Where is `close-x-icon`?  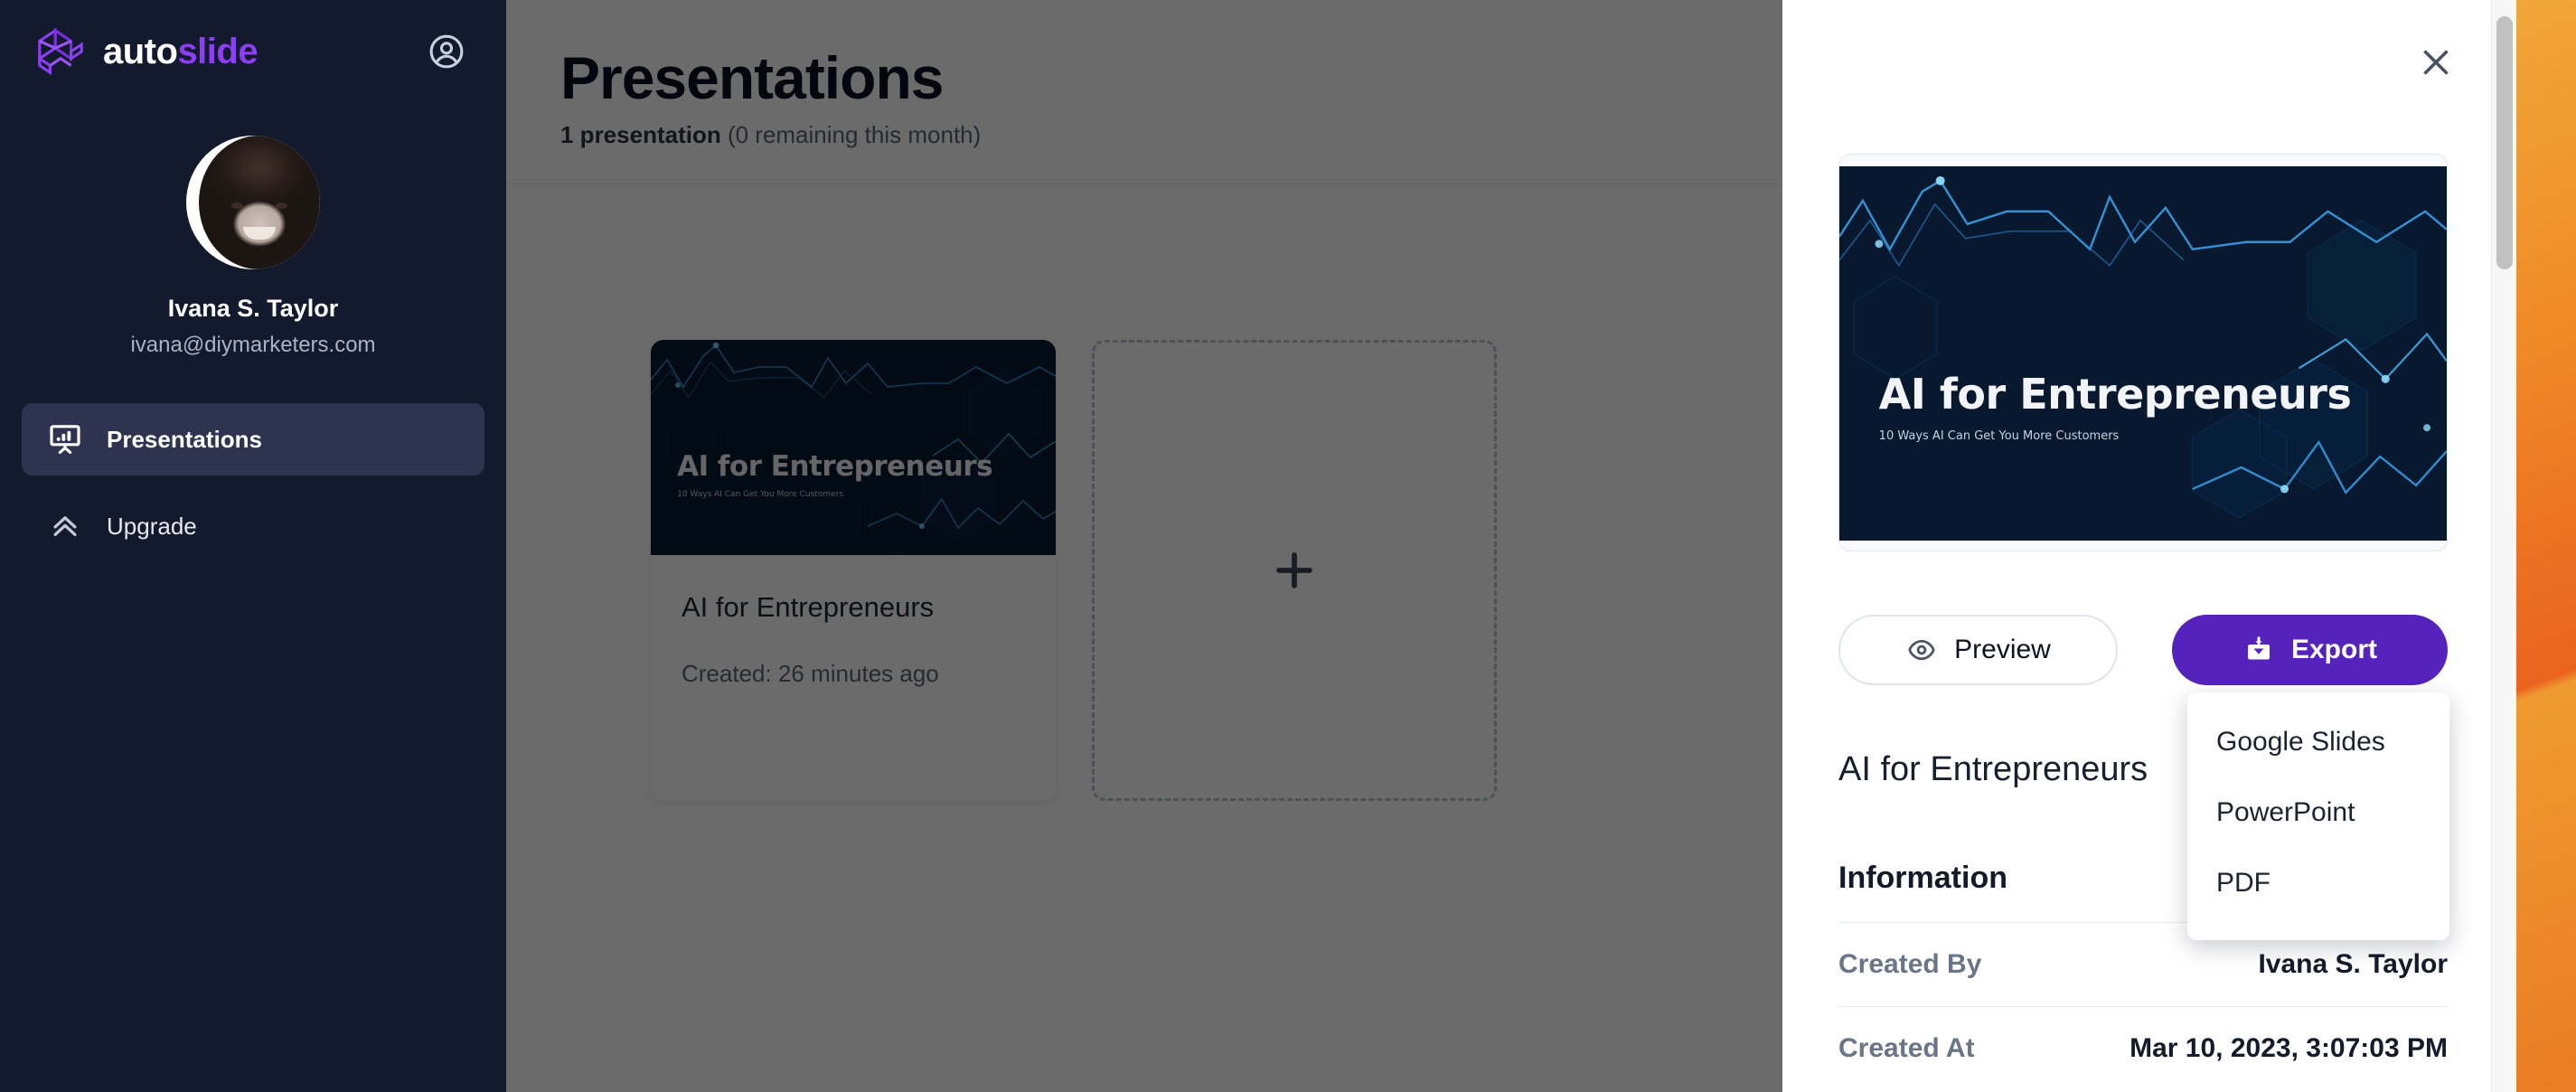 close-x-icon is located at coordinates (2436, 62).